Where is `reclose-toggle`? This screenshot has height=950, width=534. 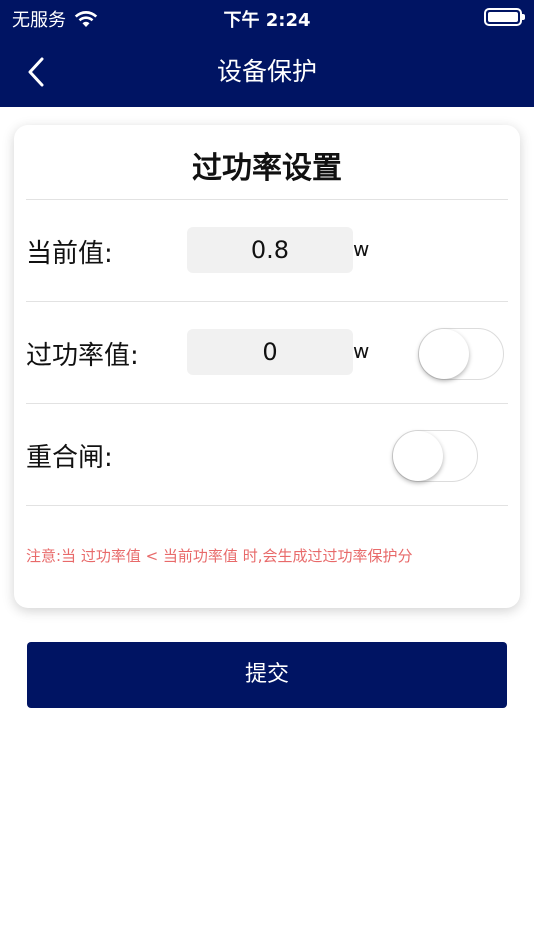 reclose-toggle is located at coordinates (435, 456).